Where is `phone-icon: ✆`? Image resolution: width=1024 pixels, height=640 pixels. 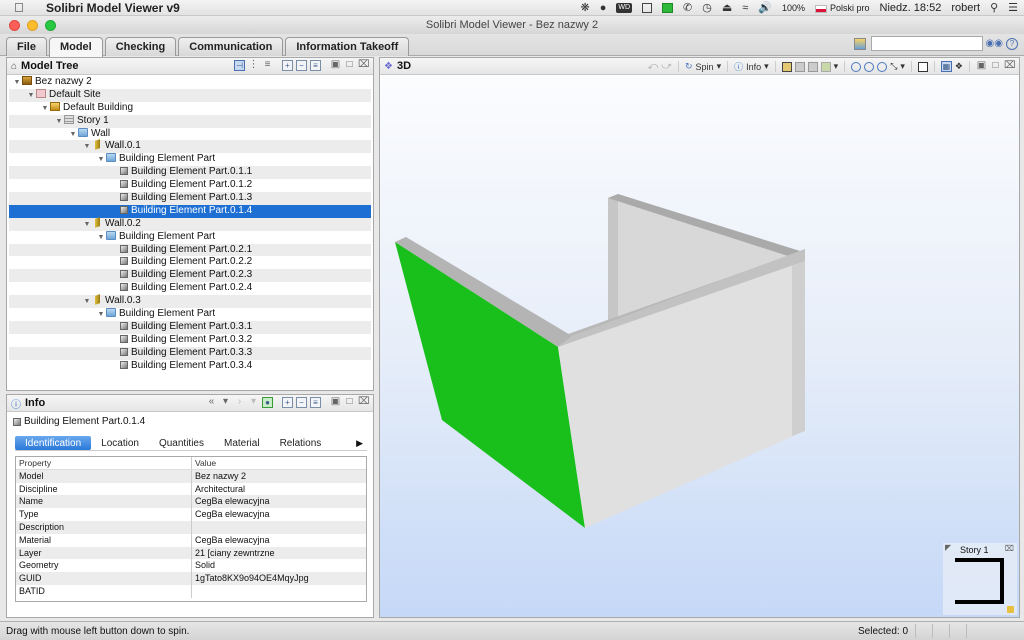 phone-icon: ✆ is located at coordinates (687, 8).